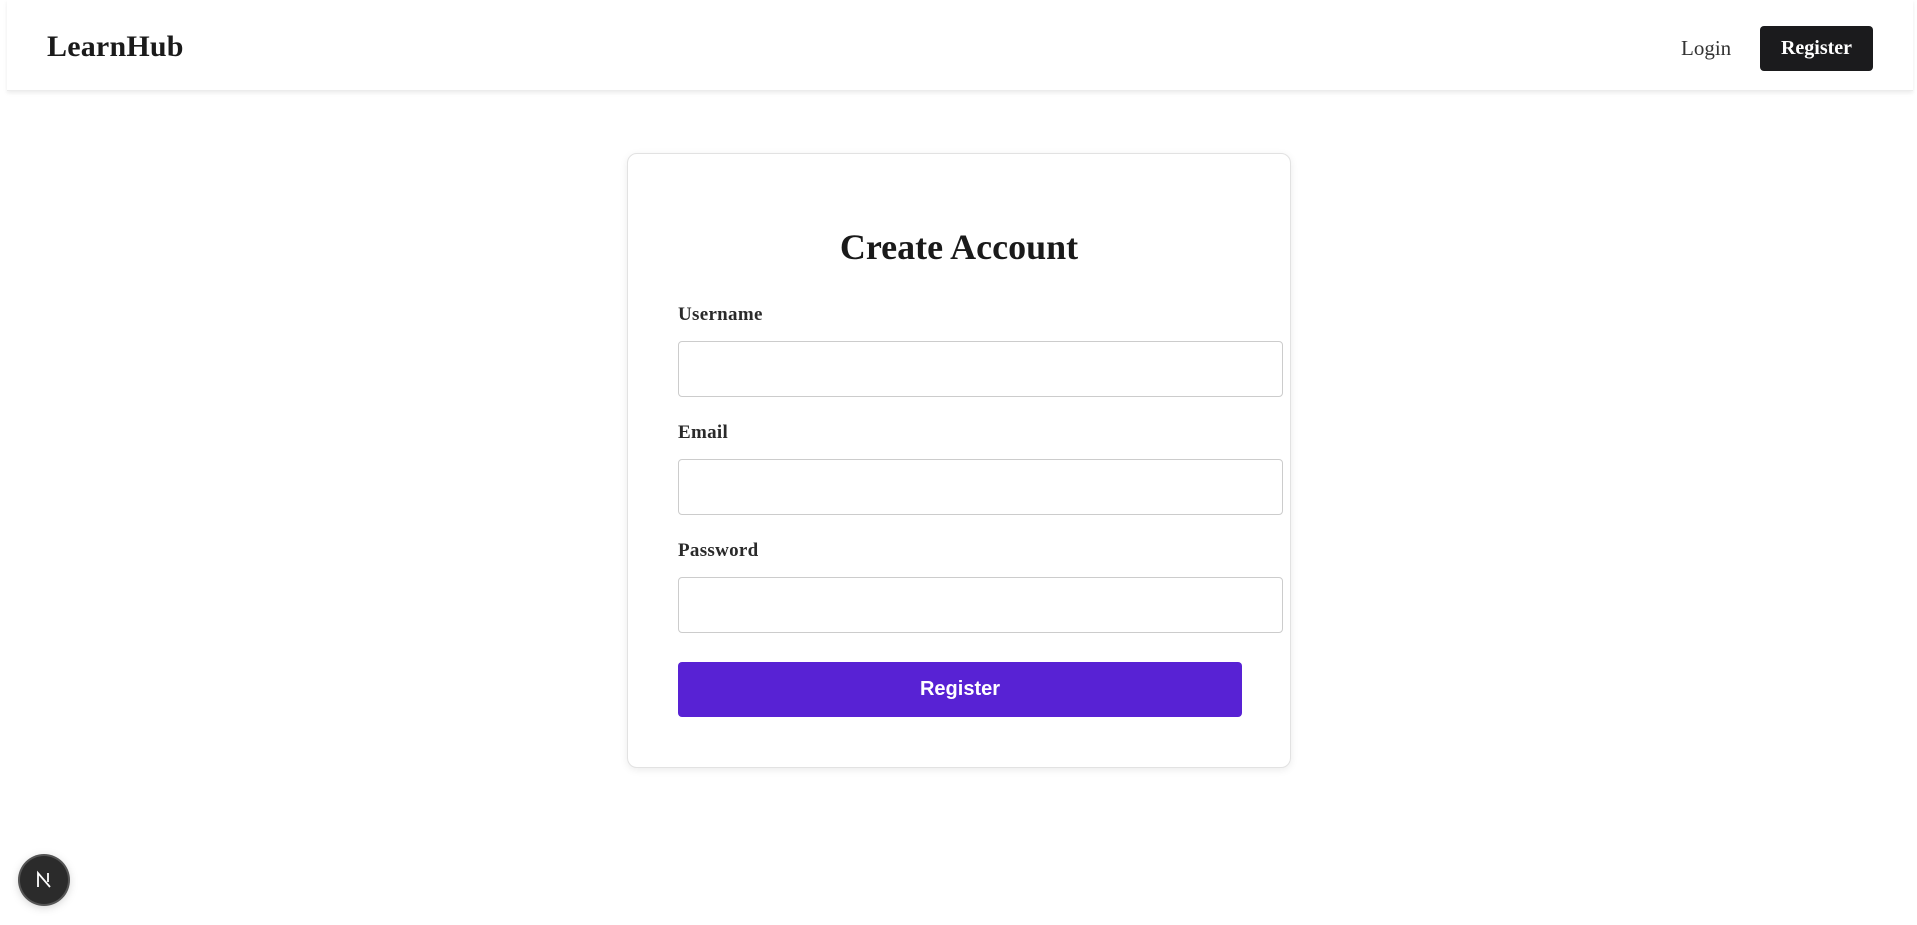 The width and height of the screenshot is (1917, 925). Describe the element at coordinates (115, 47) in the screenshot. I see `brand-logo: LearnHub` at that location.